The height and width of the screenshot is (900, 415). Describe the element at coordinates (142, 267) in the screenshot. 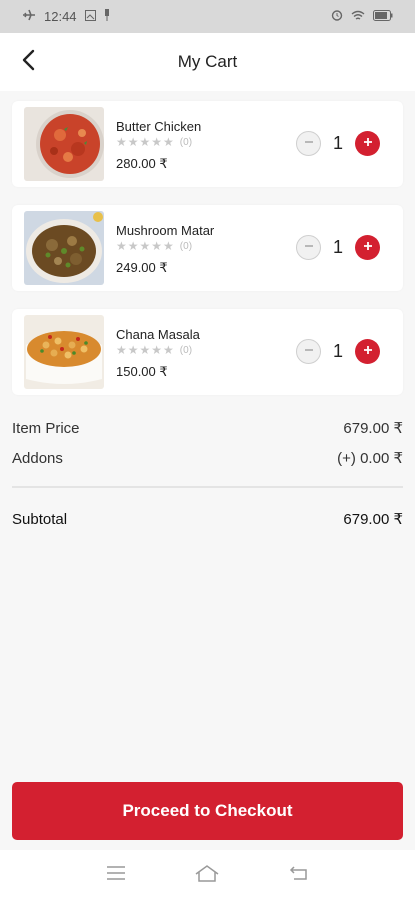

I see `item-price: 249.00 ₹` at that location.